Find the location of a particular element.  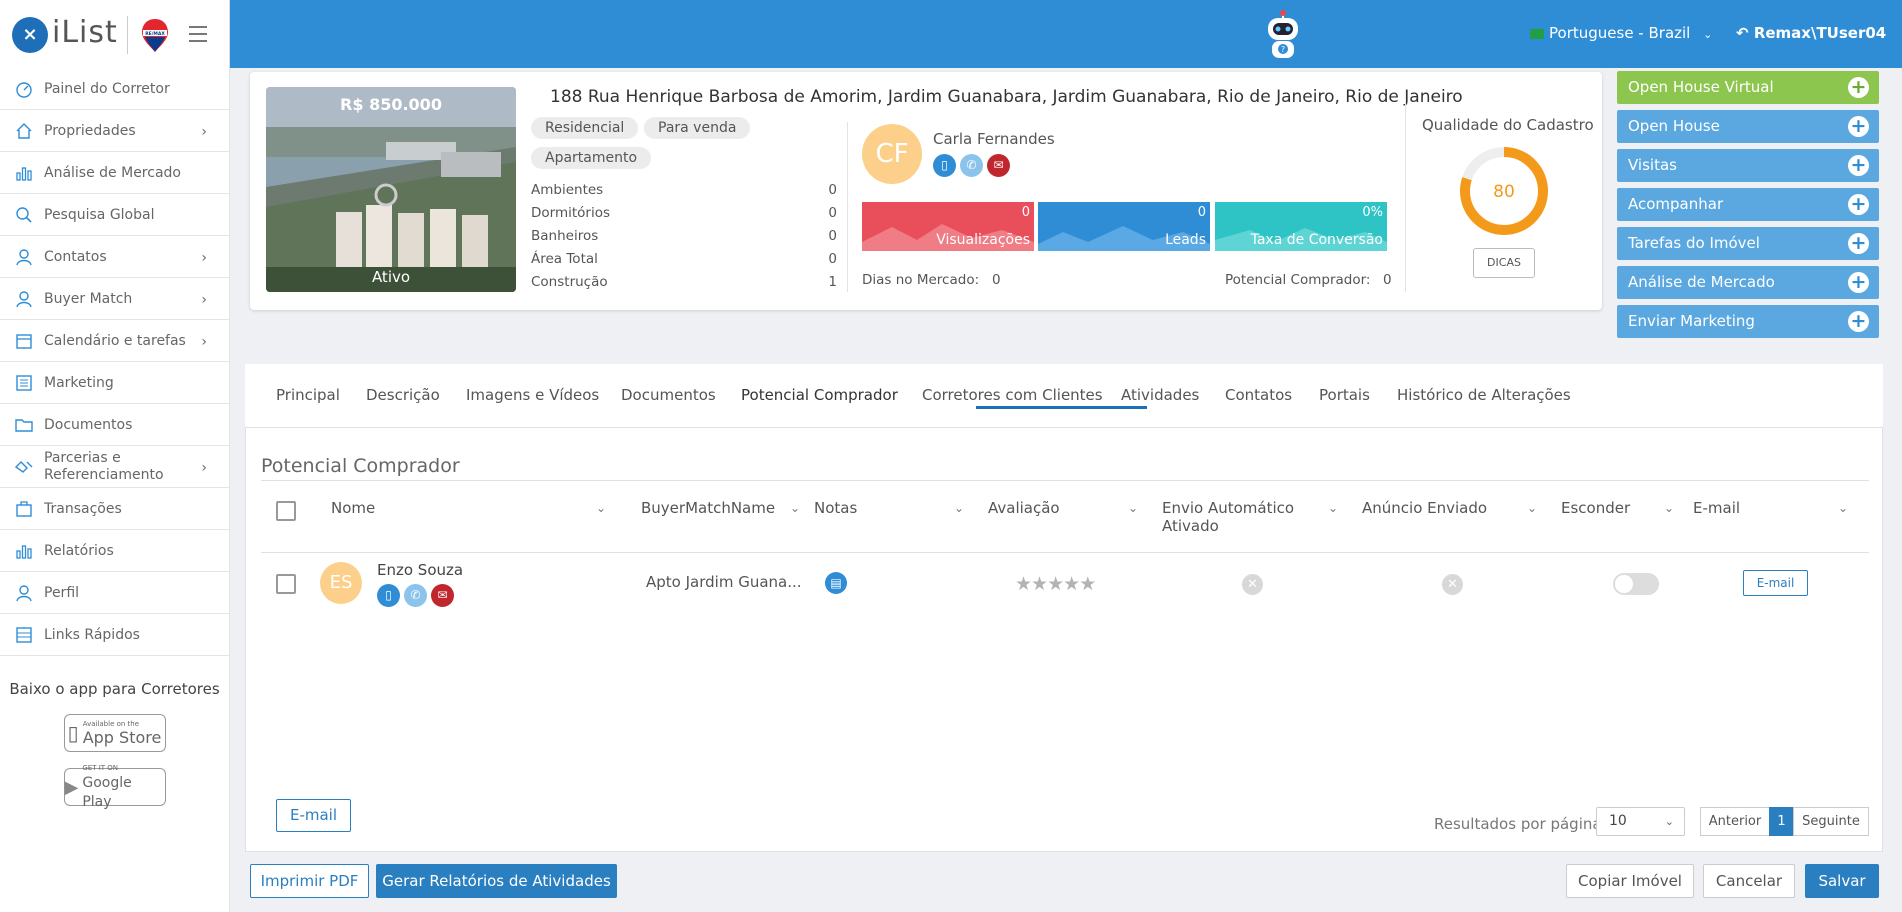

copy-property-button: Copiar Imóvel is located at coordinates (1630, 881).